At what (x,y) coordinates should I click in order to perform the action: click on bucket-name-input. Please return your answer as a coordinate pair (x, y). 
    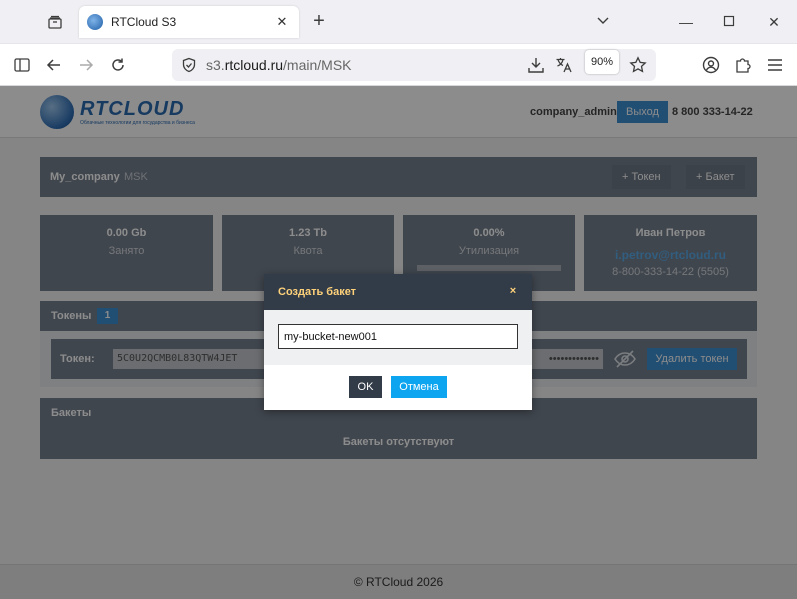
    Looking at the image, I should click on (398, 336).